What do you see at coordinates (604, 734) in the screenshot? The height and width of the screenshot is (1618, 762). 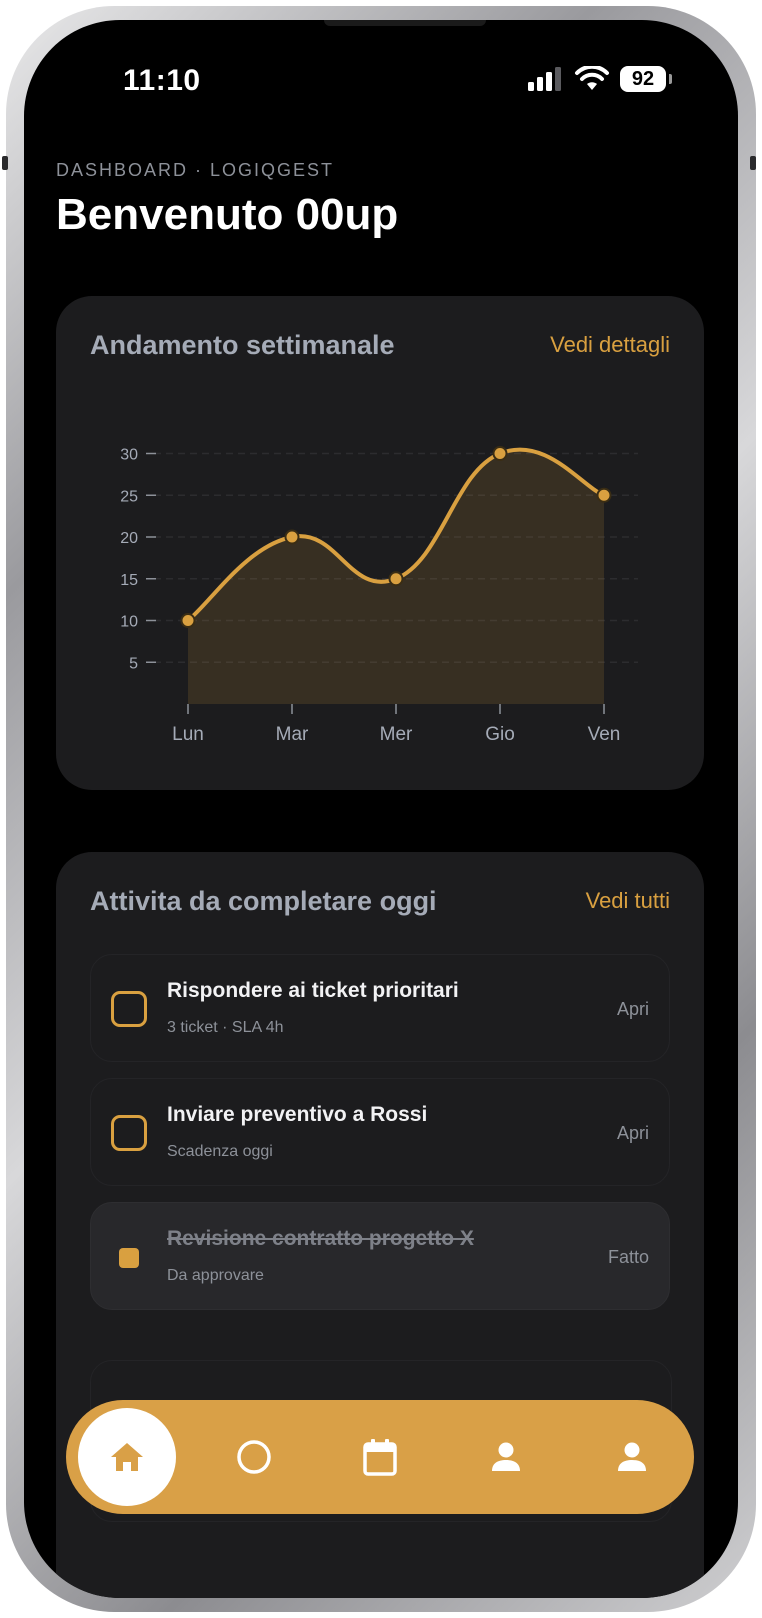 I see `x-tick-label: Ven` at bounding box center [604, 734].